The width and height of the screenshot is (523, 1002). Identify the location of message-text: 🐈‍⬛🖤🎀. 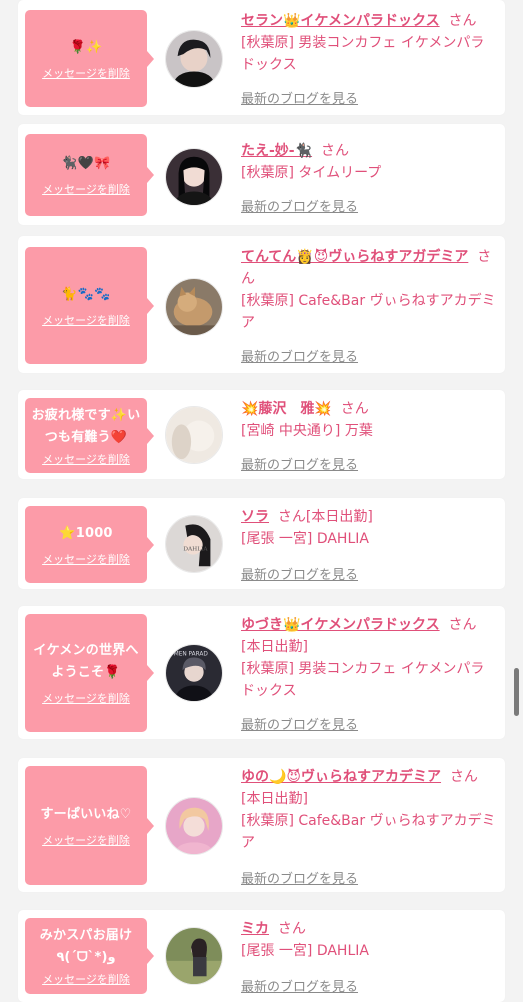
(86, 163).